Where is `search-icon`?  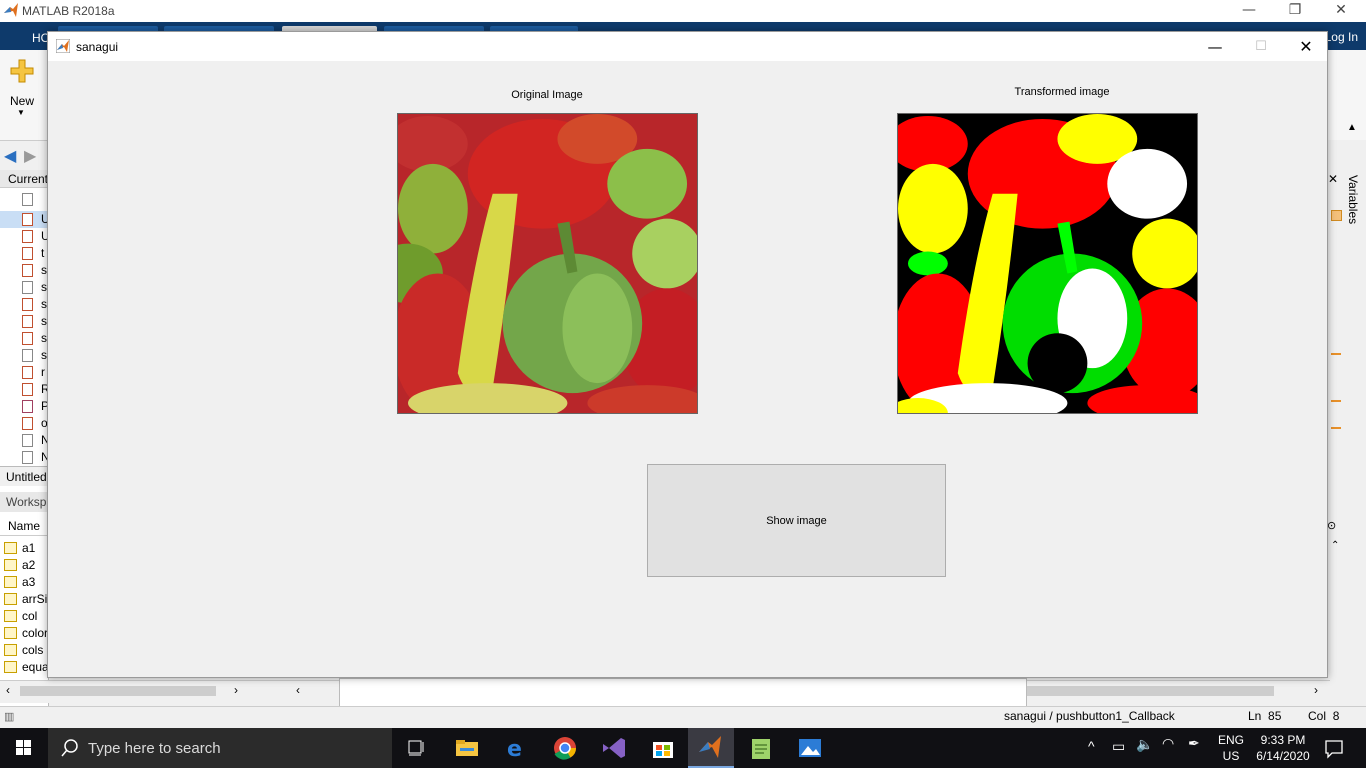
search-icon is located at coordinates (69, 748).